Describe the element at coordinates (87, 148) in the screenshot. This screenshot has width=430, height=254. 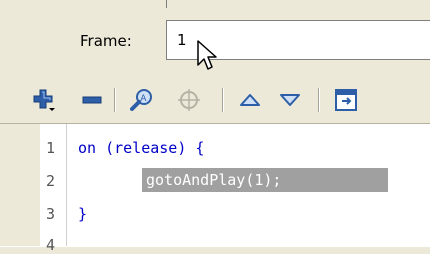
I see `code-keyword: on` at that location.